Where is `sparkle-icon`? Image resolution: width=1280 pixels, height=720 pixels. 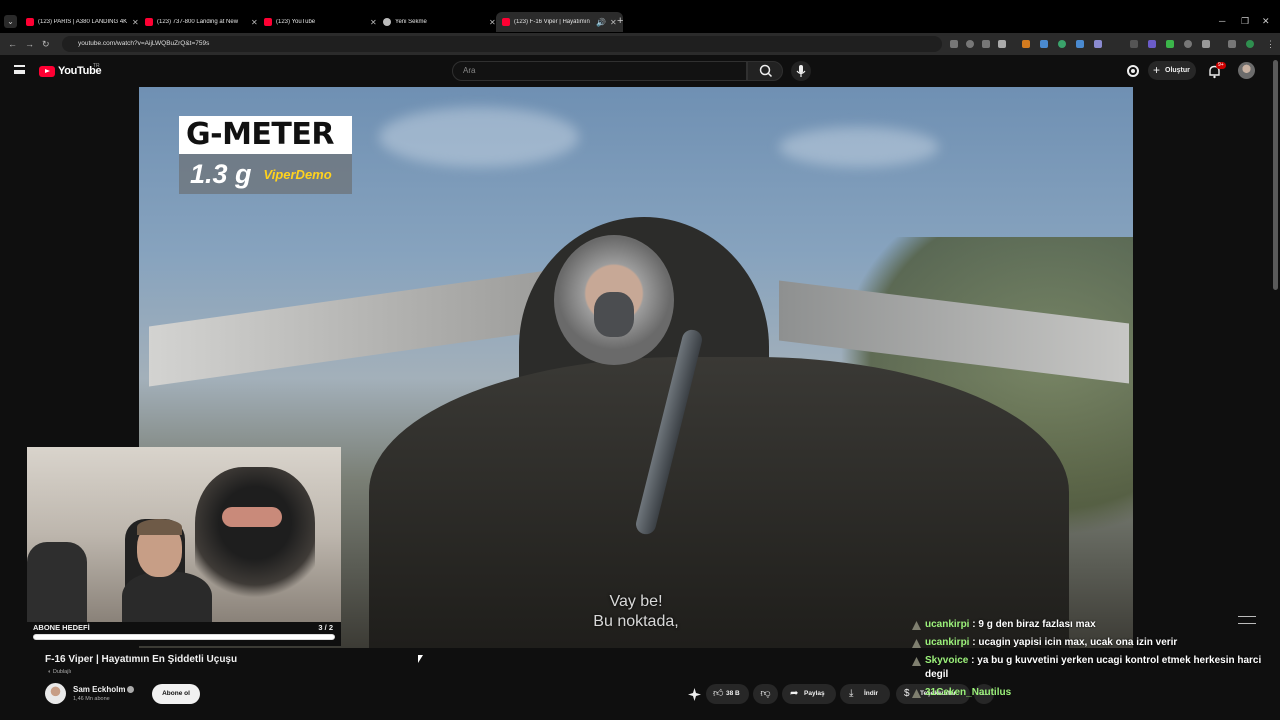
sparkle-icon is located at coordinates (694, 694).